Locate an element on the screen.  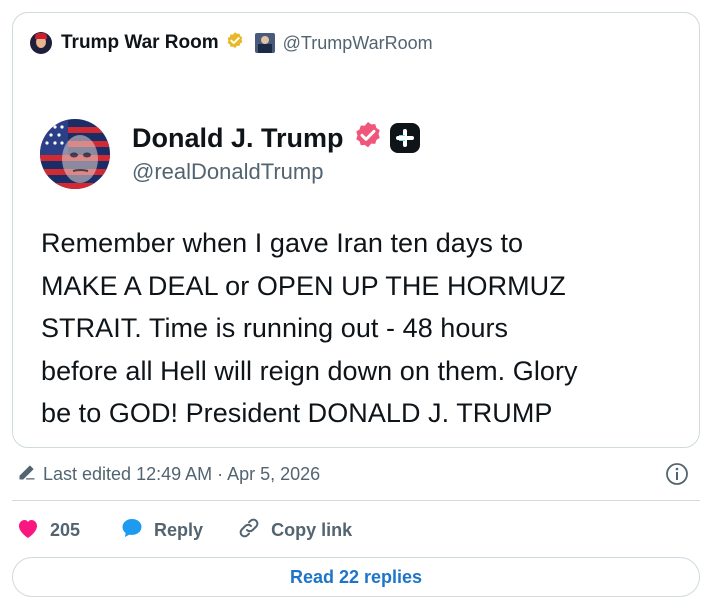
post-line: STRAIT. Time is running out - 48 hours is located at coordinates (275, 328).